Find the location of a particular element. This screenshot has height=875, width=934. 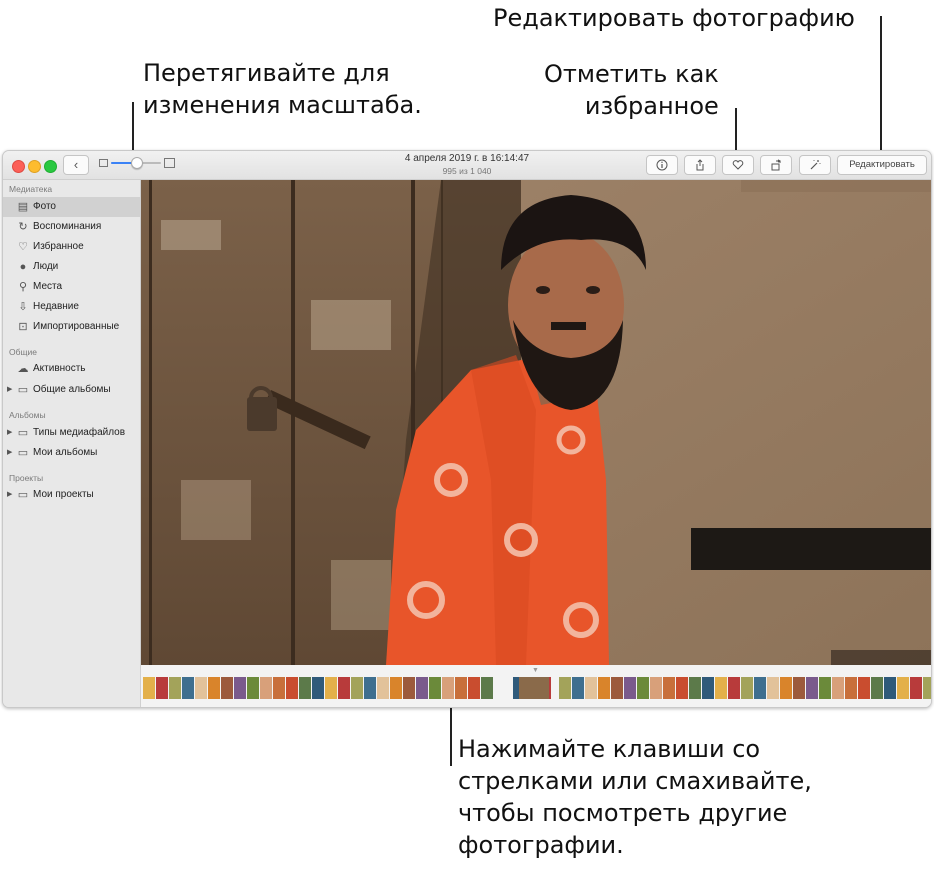

callout-browse-line-2: стрелками или смахивайте, is located at coordinates (635, 781).